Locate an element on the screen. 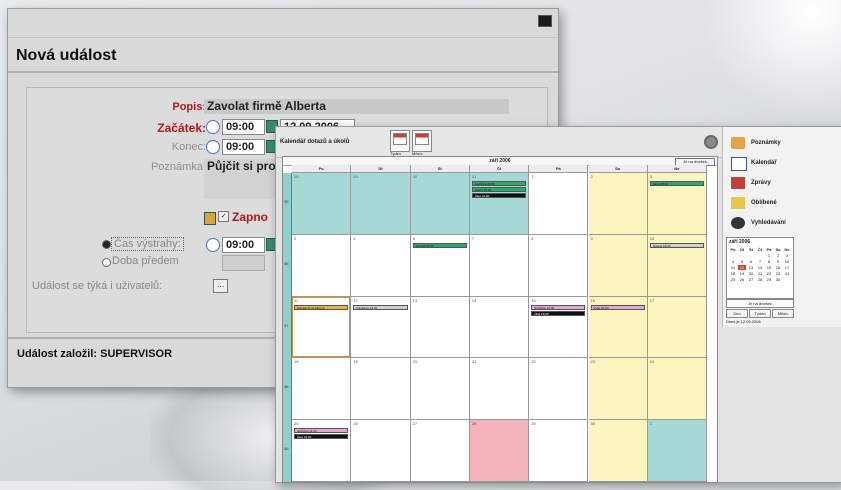 The width and height of the screenshot is (841, 490). day-cell: 14 is located at coordinates (499, 327).